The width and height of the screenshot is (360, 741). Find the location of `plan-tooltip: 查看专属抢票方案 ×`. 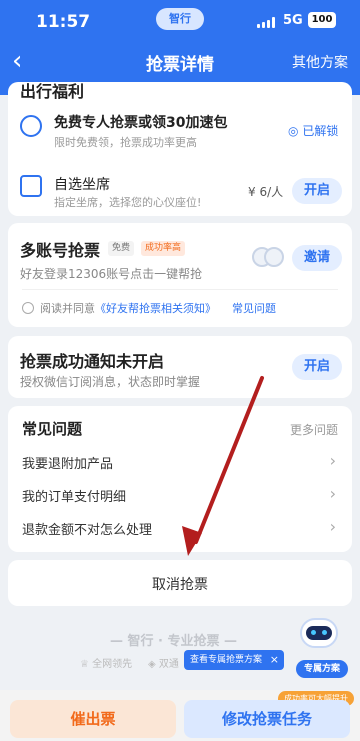

plan-tooltip: 查看专属抢票方案 × is located at coordinates (234, 660).